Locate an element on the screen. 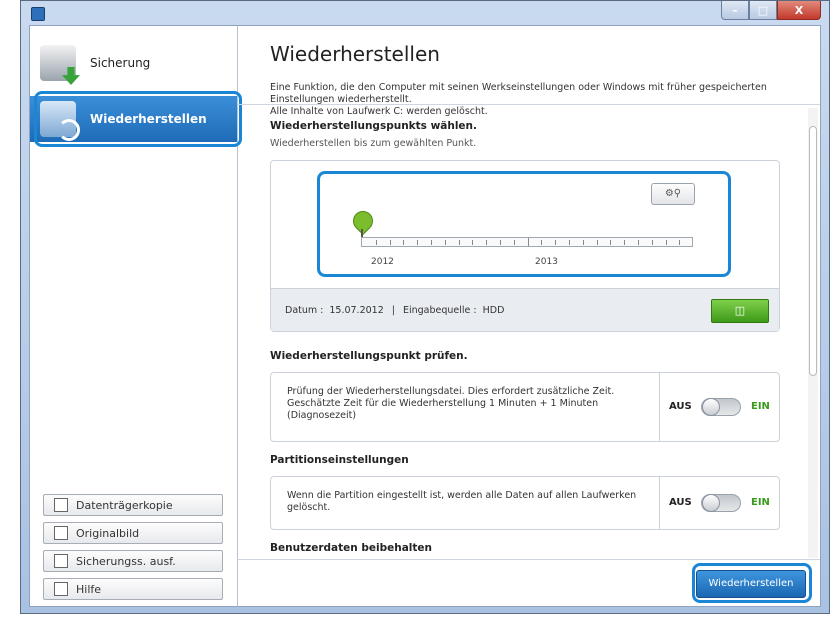 This screenshot has width=834, height=618. timeline-slider is located at coordinates (527, 242).